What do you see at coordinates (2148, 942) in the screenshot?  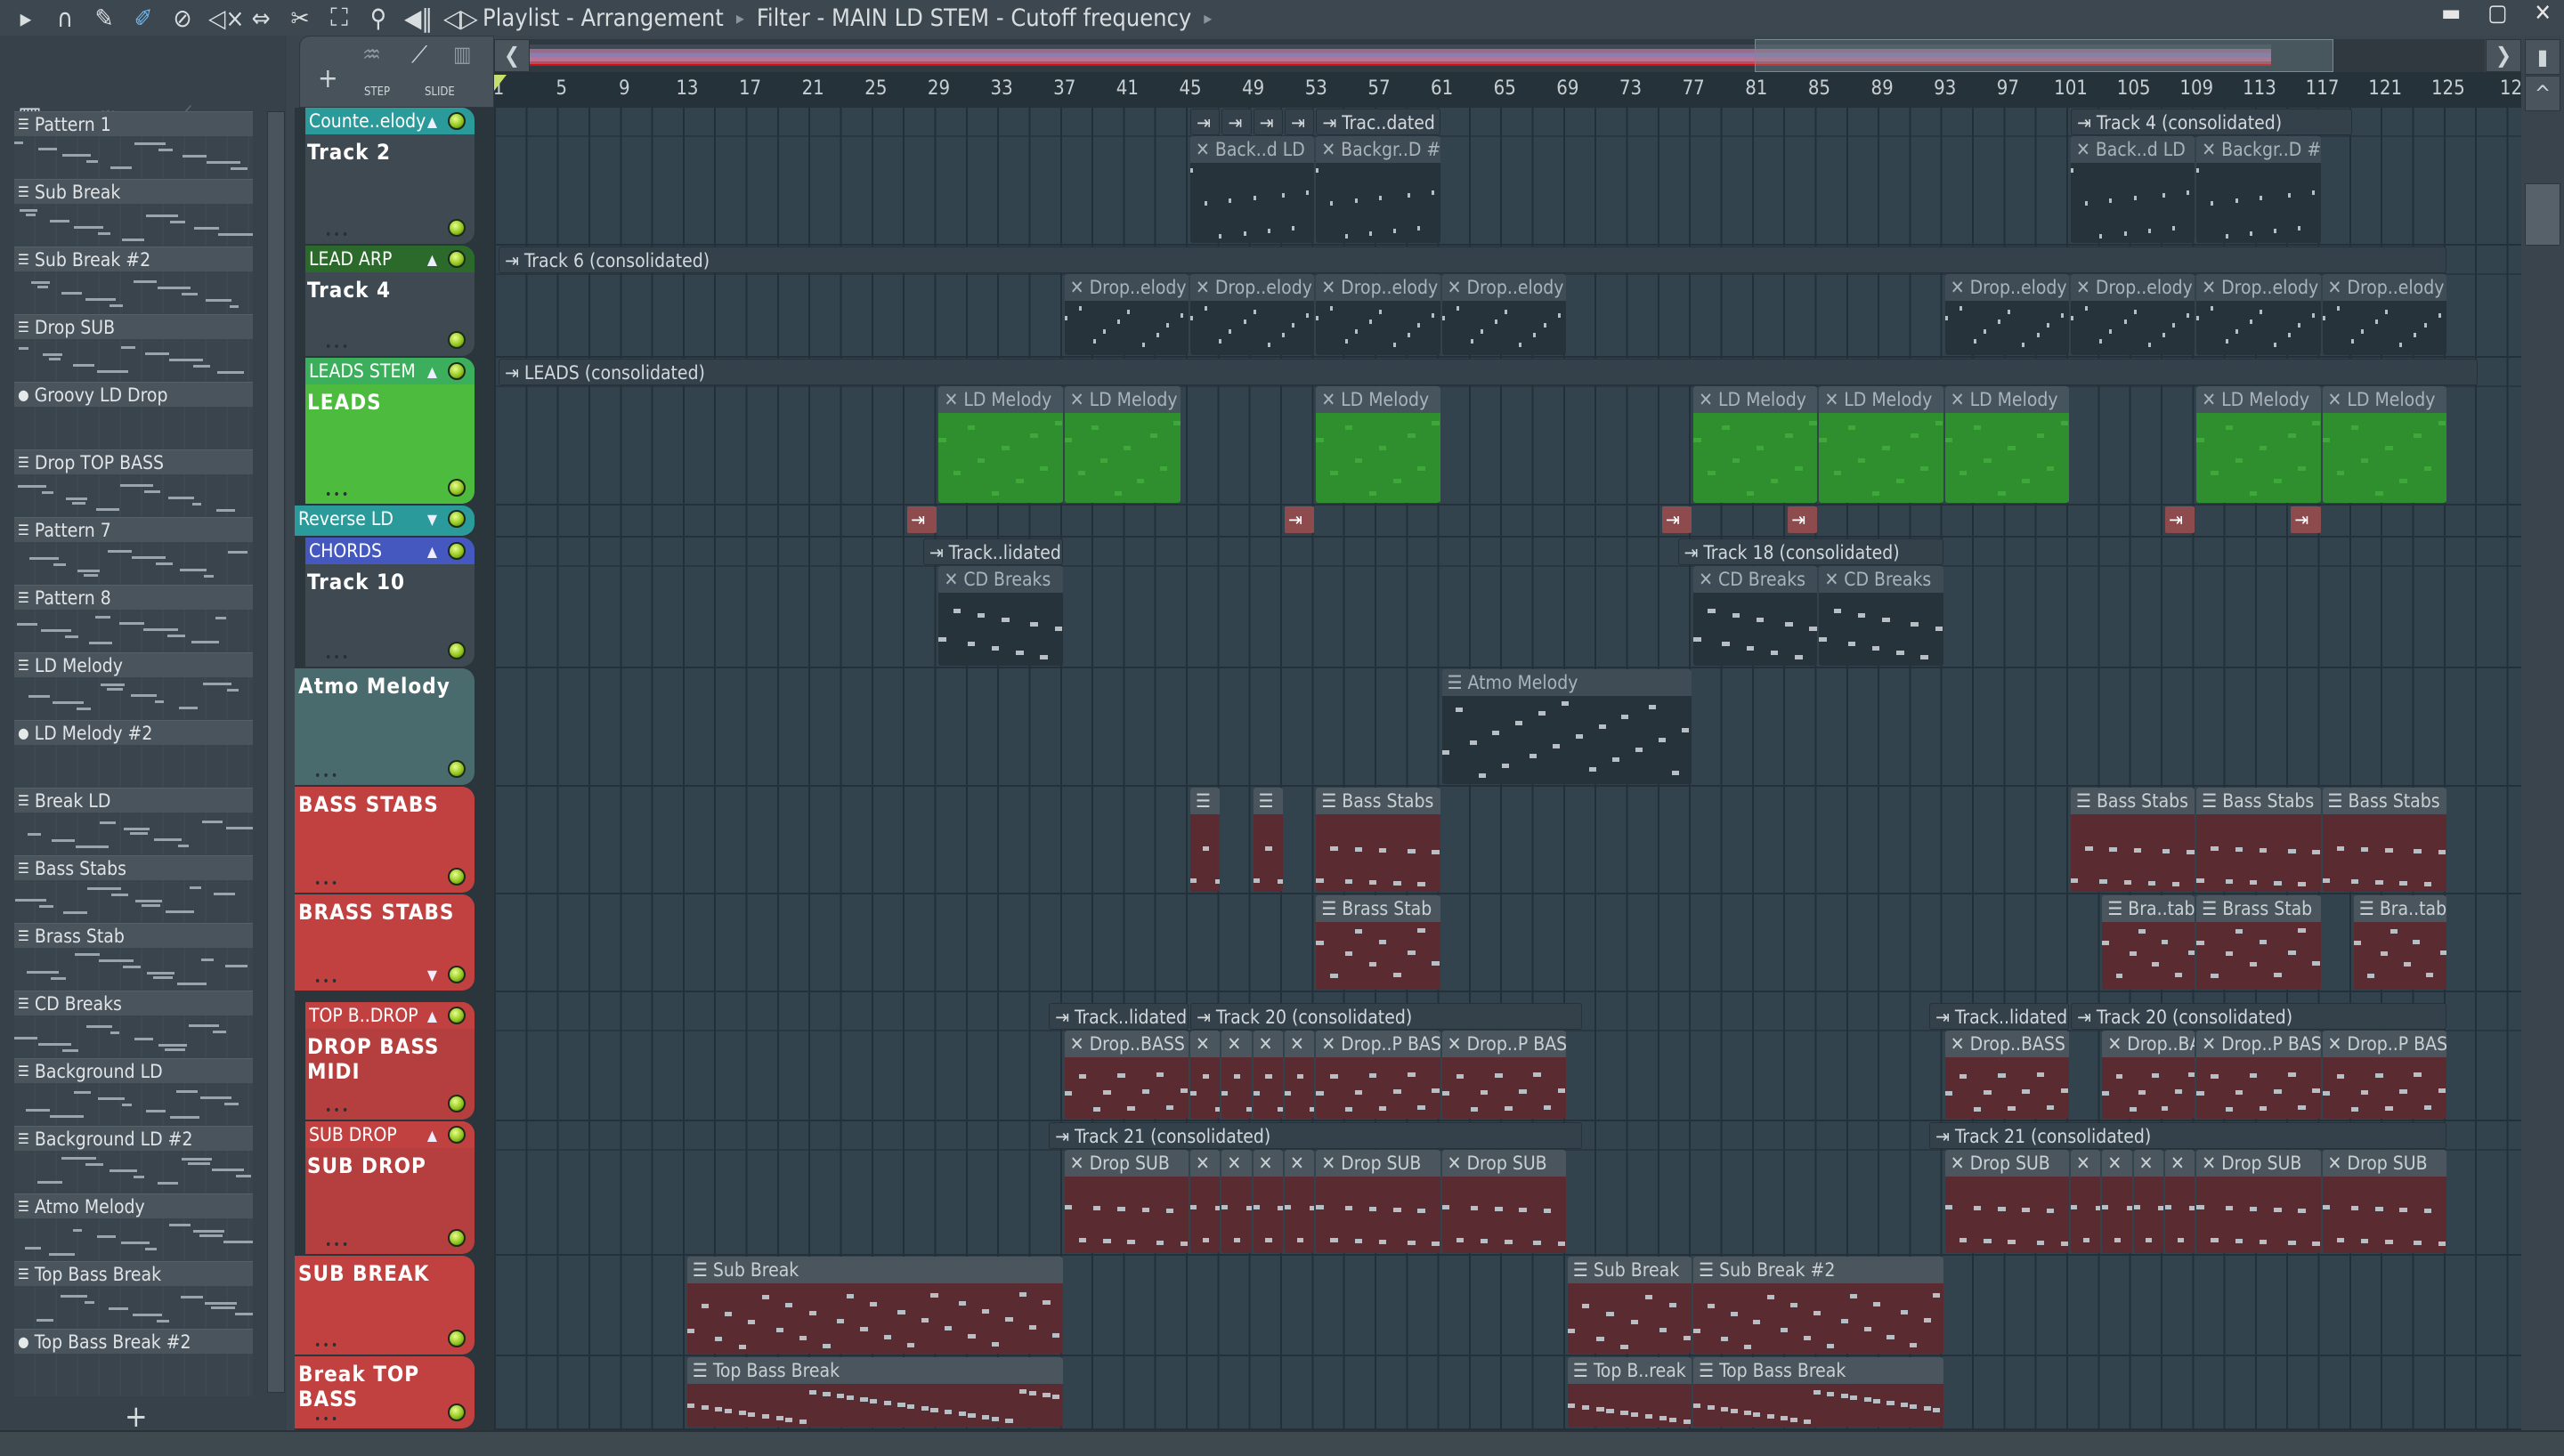 I see `clip: ☰ Bra..tab` at bounding box center [2148, 942].